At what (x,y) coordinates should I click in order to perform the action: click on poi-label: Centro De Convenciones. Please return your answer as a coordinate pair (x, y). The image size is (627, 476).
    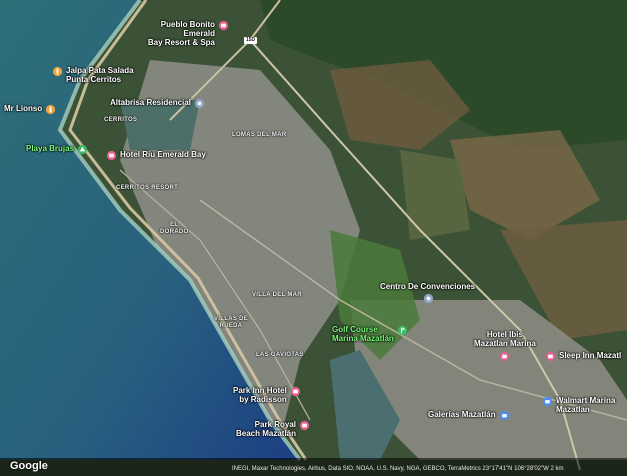
    Looking at the image, I should click on (428, 286).